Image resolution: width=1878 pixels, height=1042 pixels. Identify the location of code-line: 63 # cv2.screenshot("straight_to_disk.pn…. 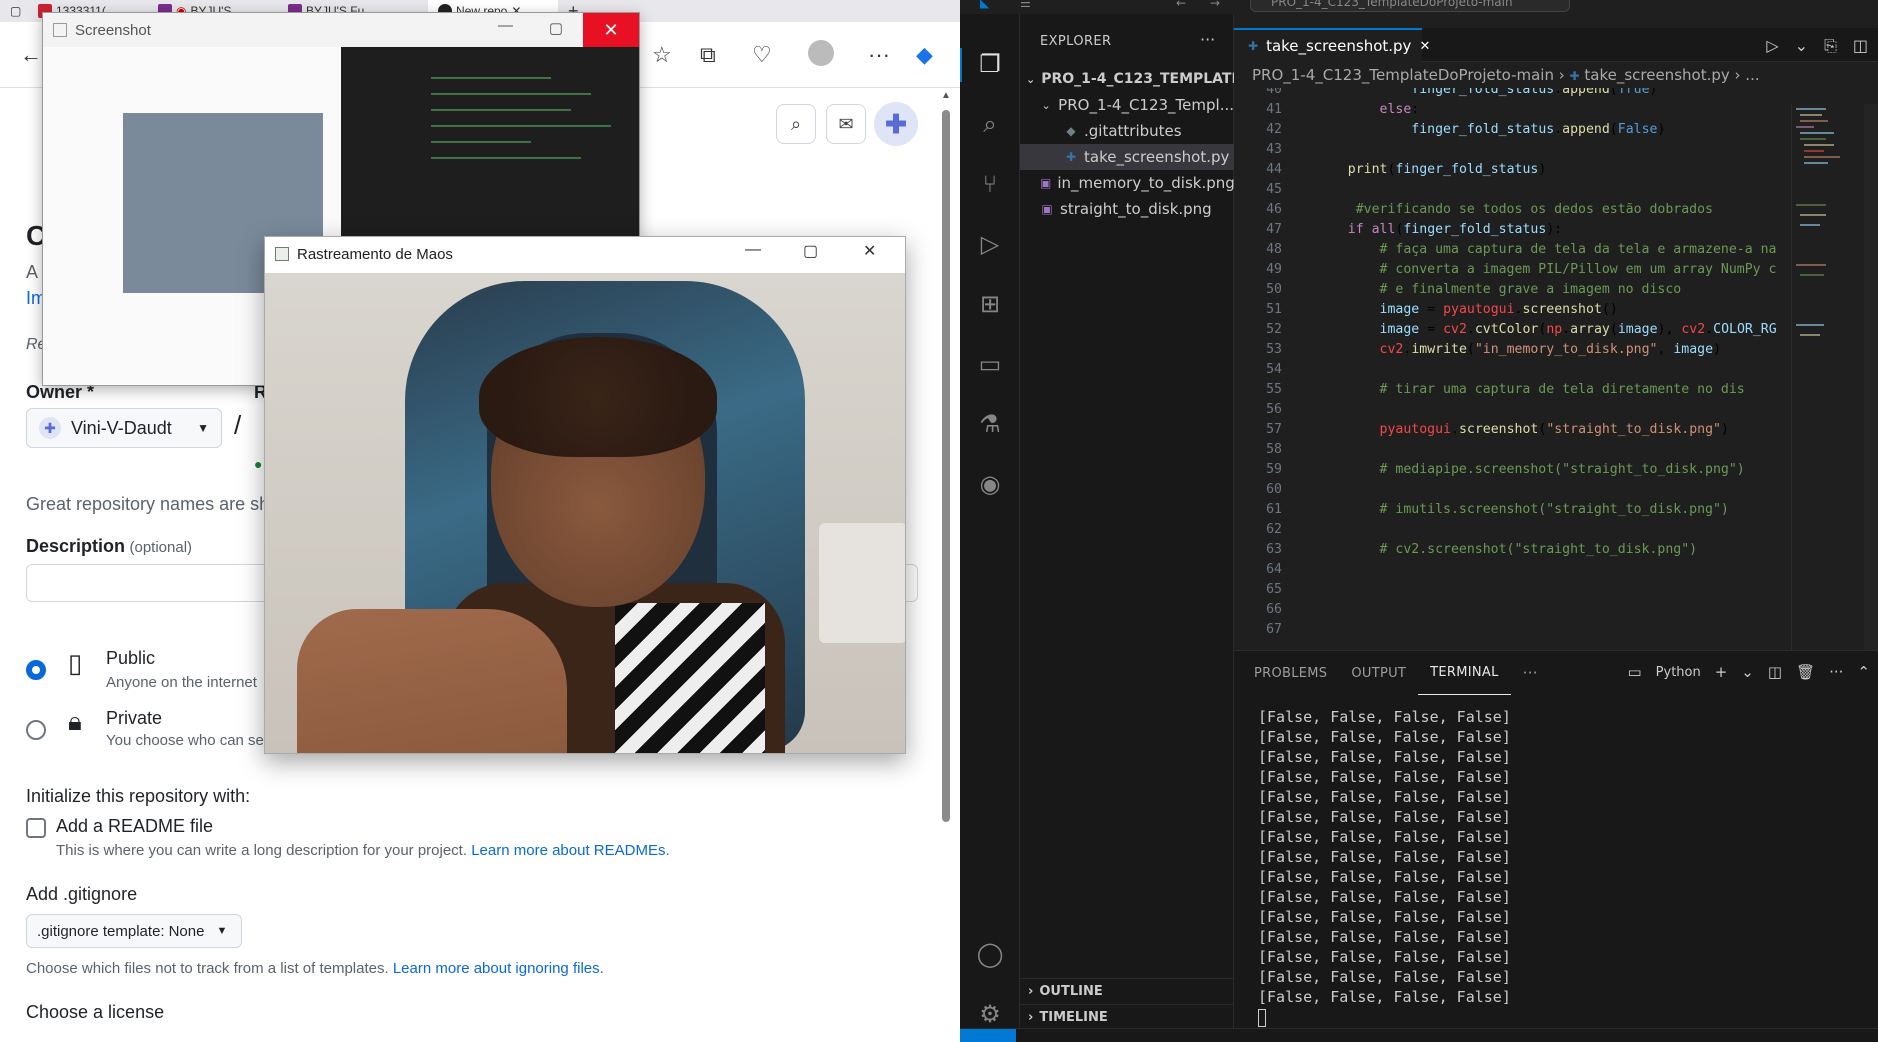
(1556, 550).